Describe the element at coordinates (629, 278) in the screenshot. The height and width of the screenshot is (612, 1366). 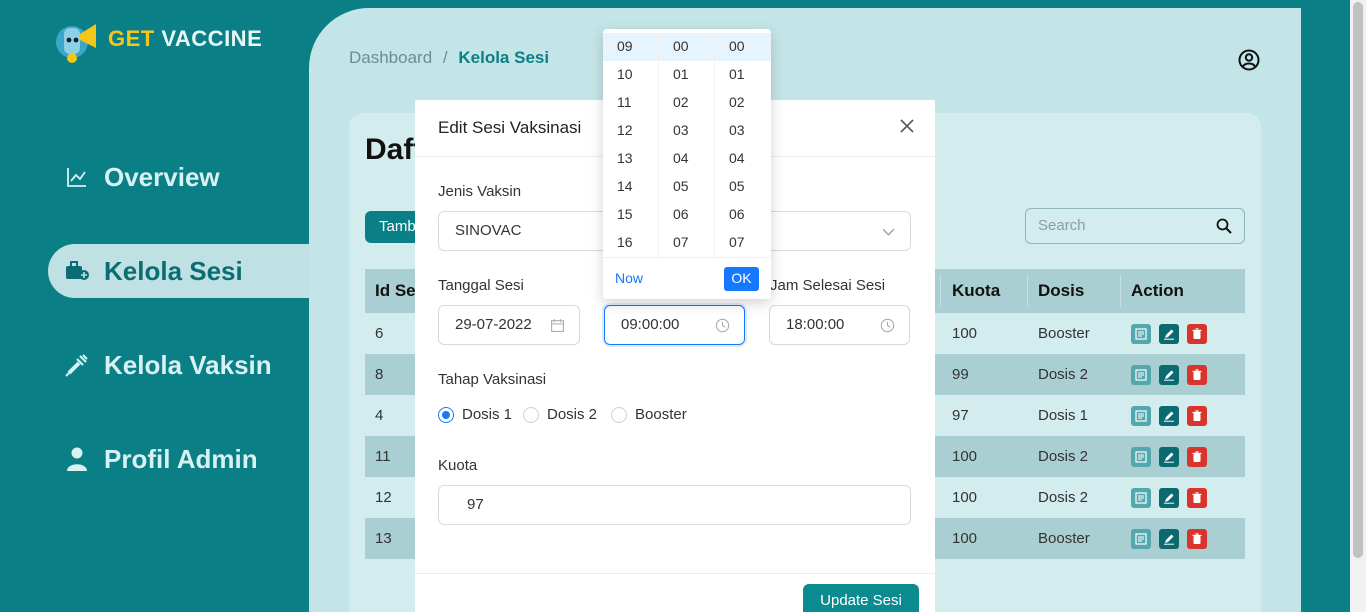
I see `now-button: Now` at that location.